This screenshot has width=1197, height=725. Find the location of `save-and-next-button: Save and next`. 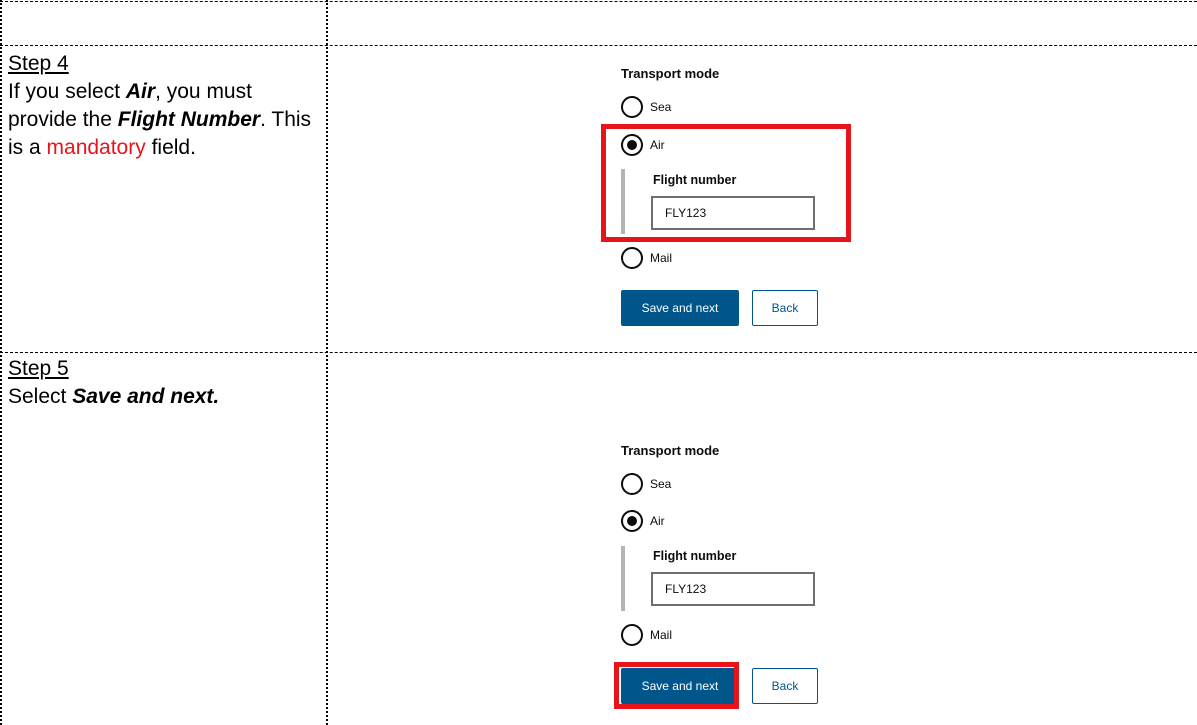

save-and-next-button: Save and next is located at coordinates (680, 308).